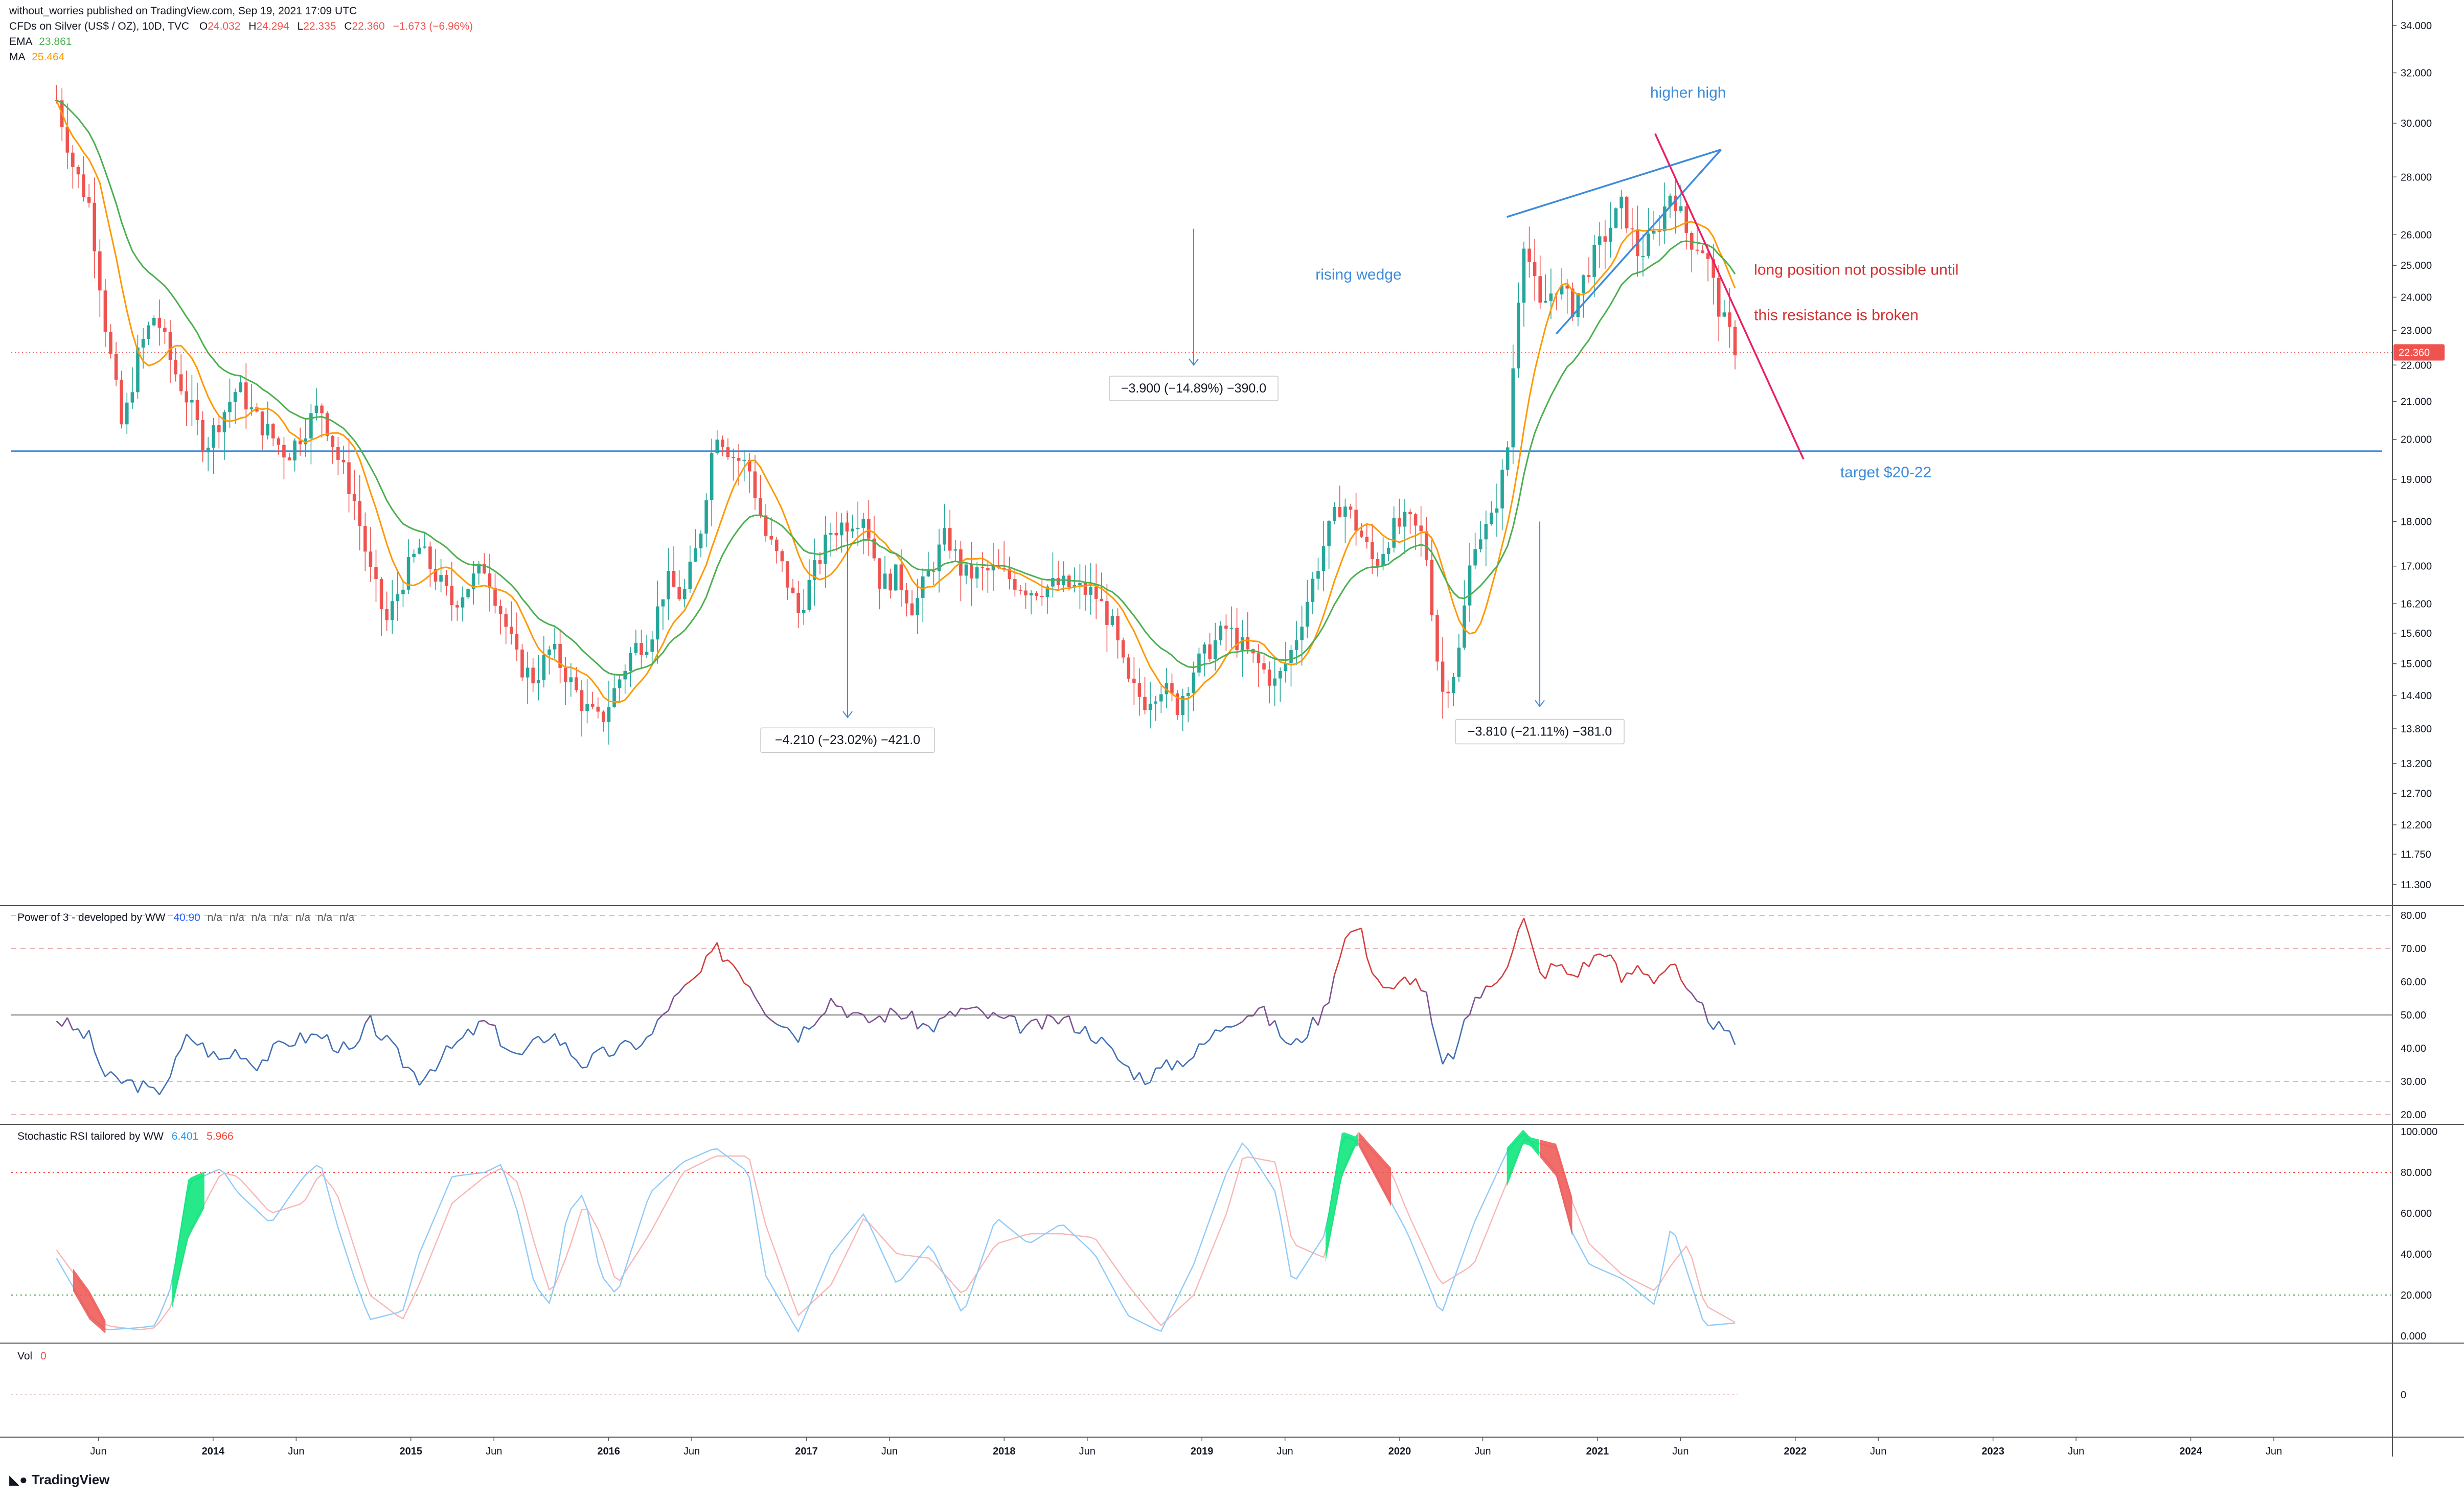  What do you see at coordinates (1729, 296) in the screenshot?
I see `resistance-line` at bounding box center [1729, 296].